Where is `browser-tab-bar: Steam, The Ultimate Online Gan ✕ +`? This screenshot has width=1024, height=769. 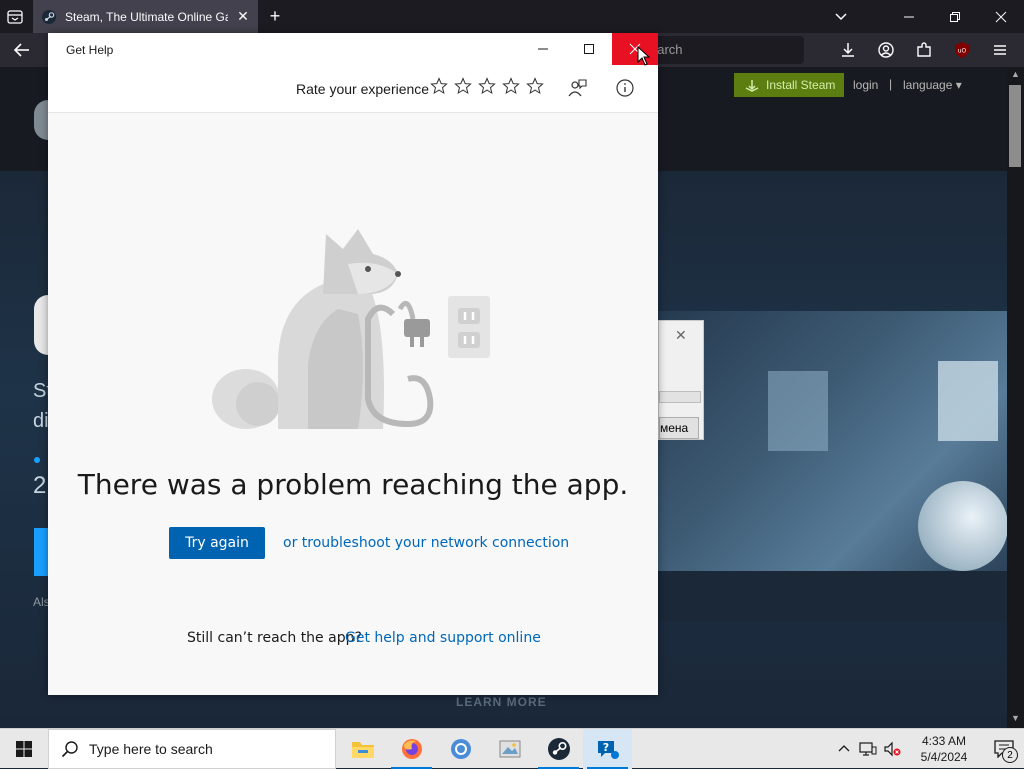
browser-tab-bar: Steam, The Ultimate Online Gan ✕ + is located at coordinates (512, 16).